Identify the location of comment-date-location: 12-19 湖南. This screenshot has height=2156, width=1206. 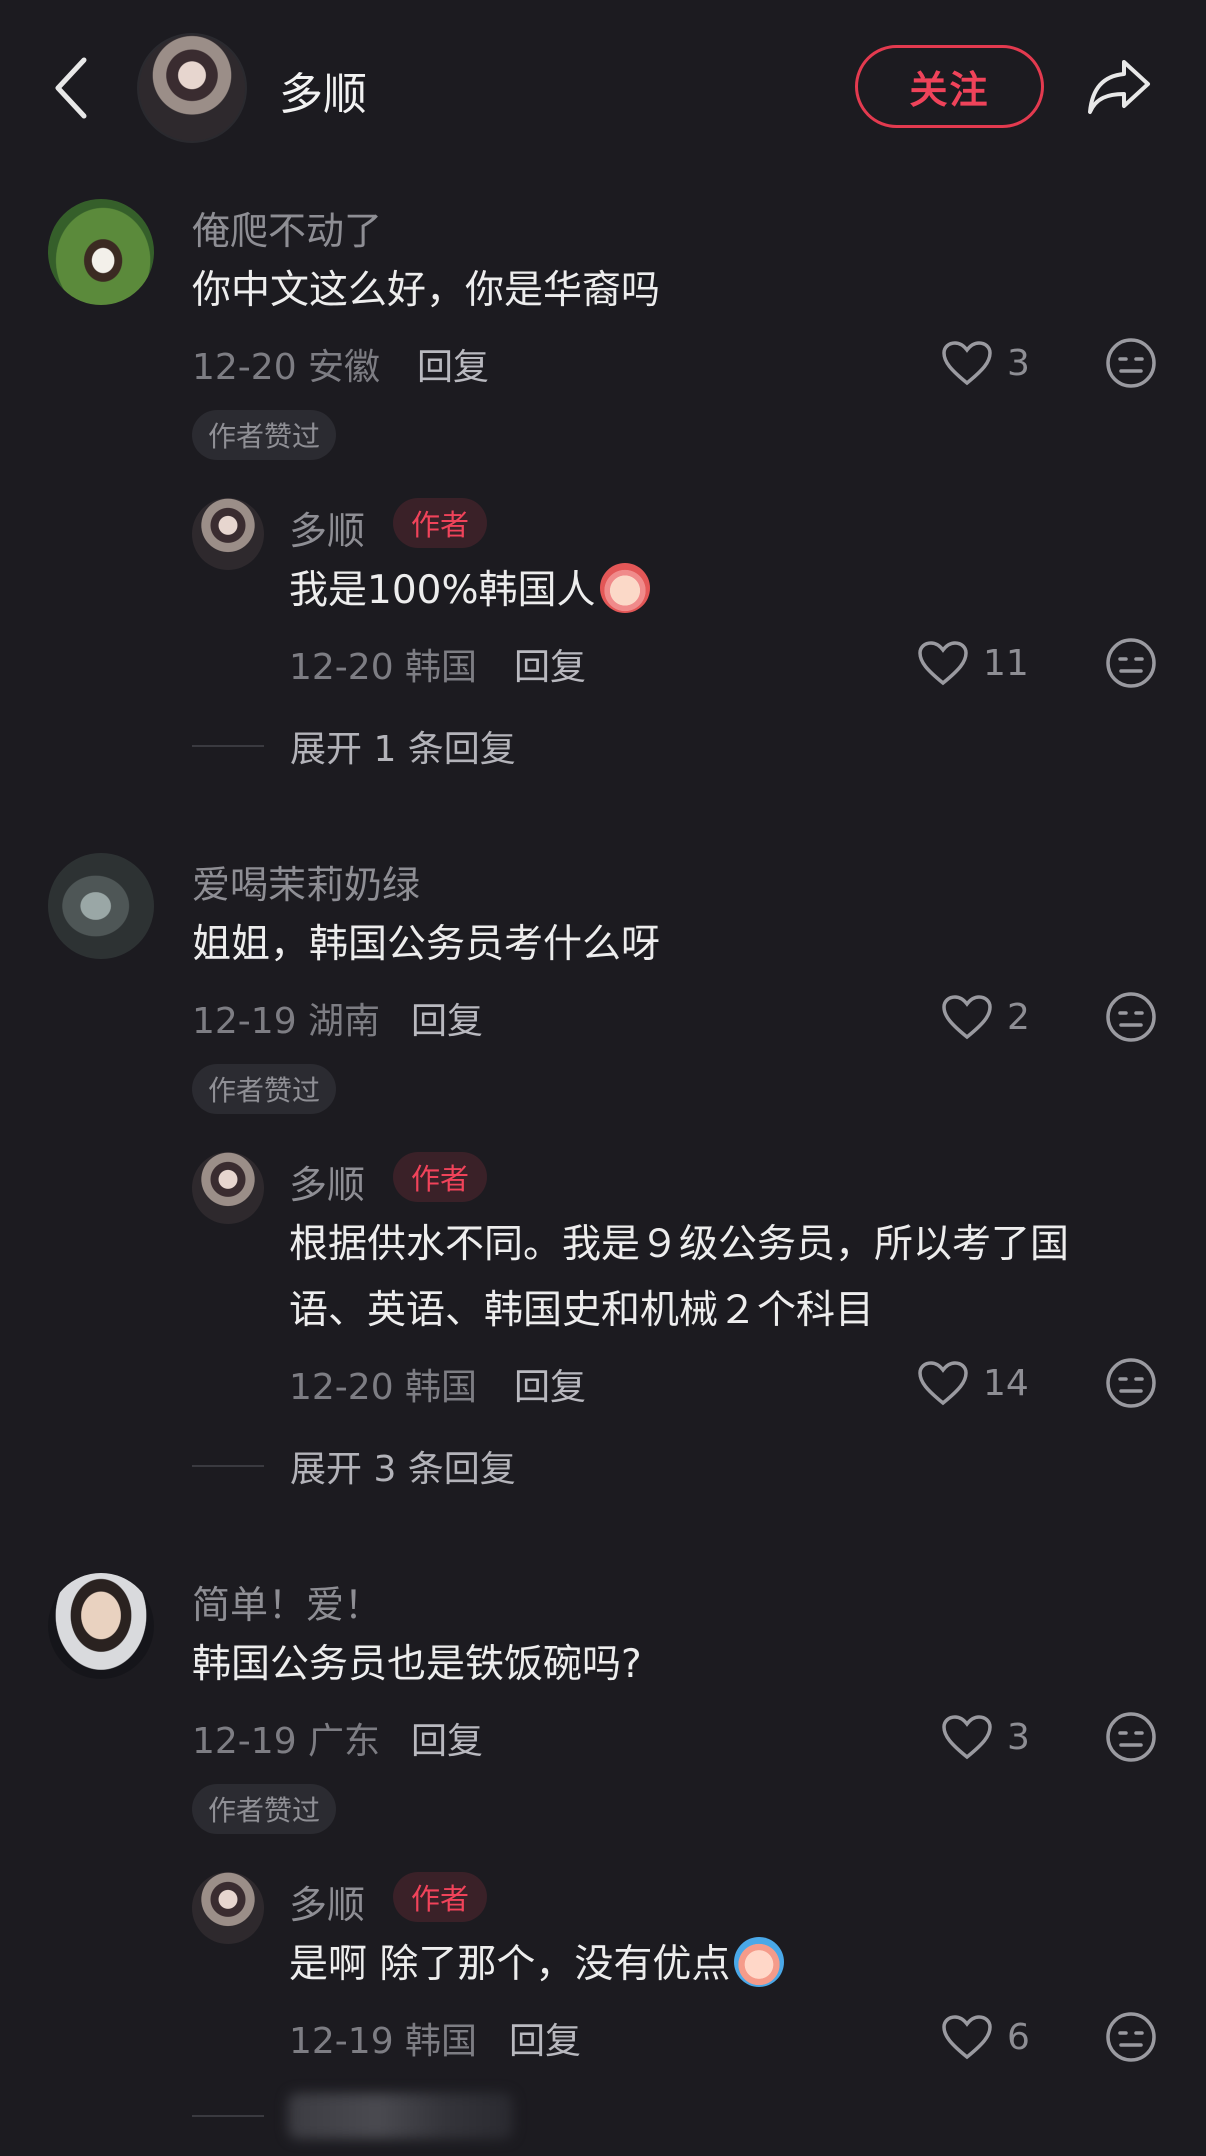
(286, 1021).